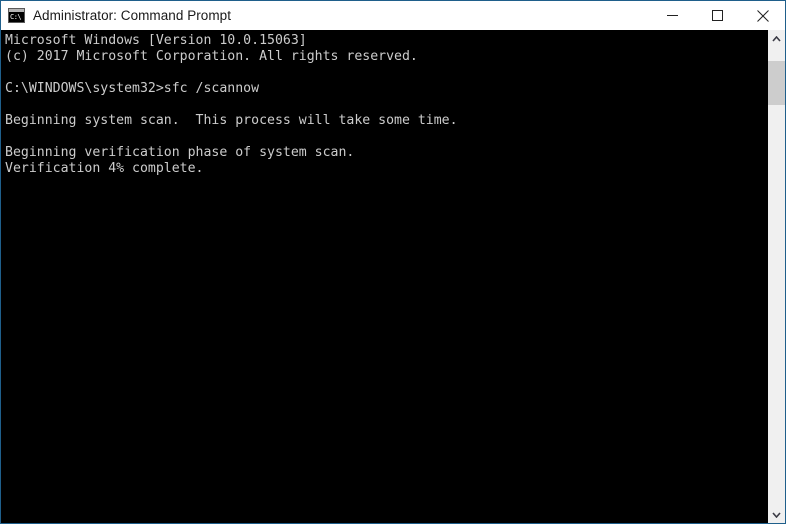 This screenshot has height=524, width=786. I want to click on scroll-down-icon, so click(776, 514).